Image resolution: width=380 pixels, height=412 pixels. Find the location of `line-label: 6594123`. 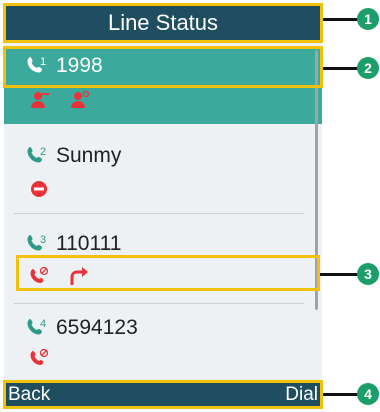

line-label: 6594123 is located at coordinates (97, 327).